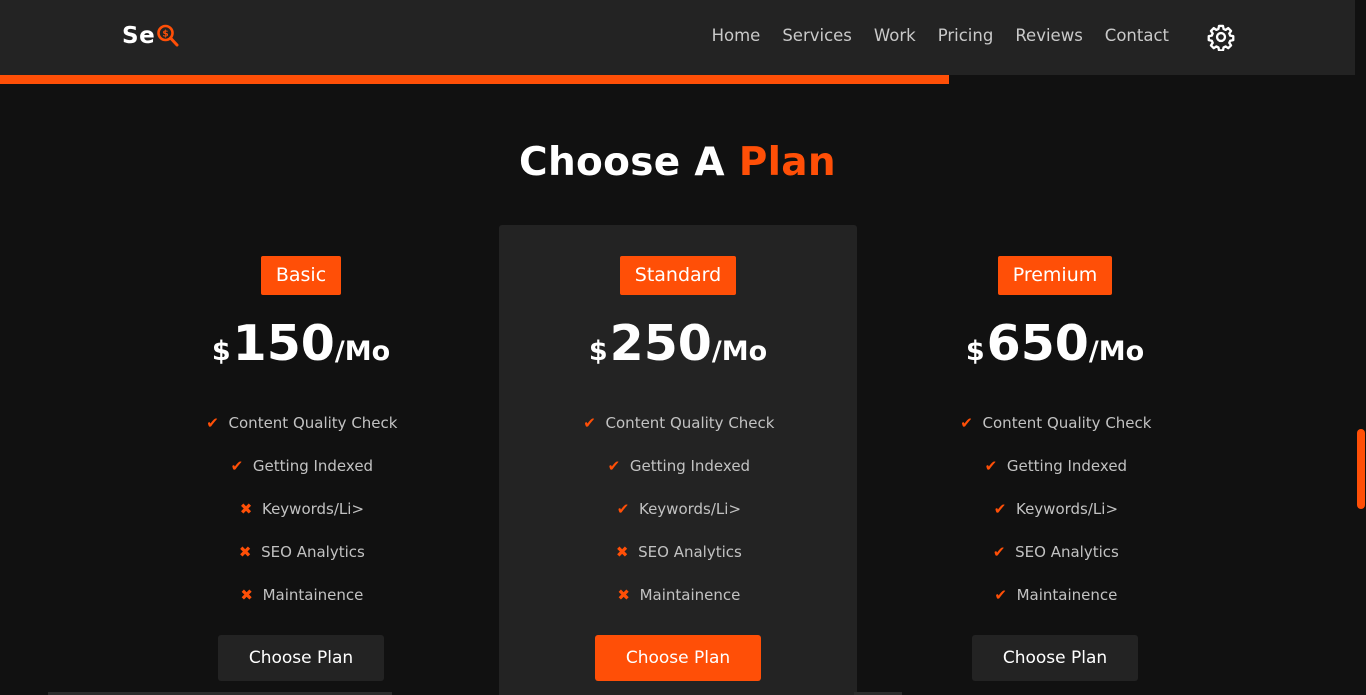  I want to click on nav-home: Home, so click(736, 35).